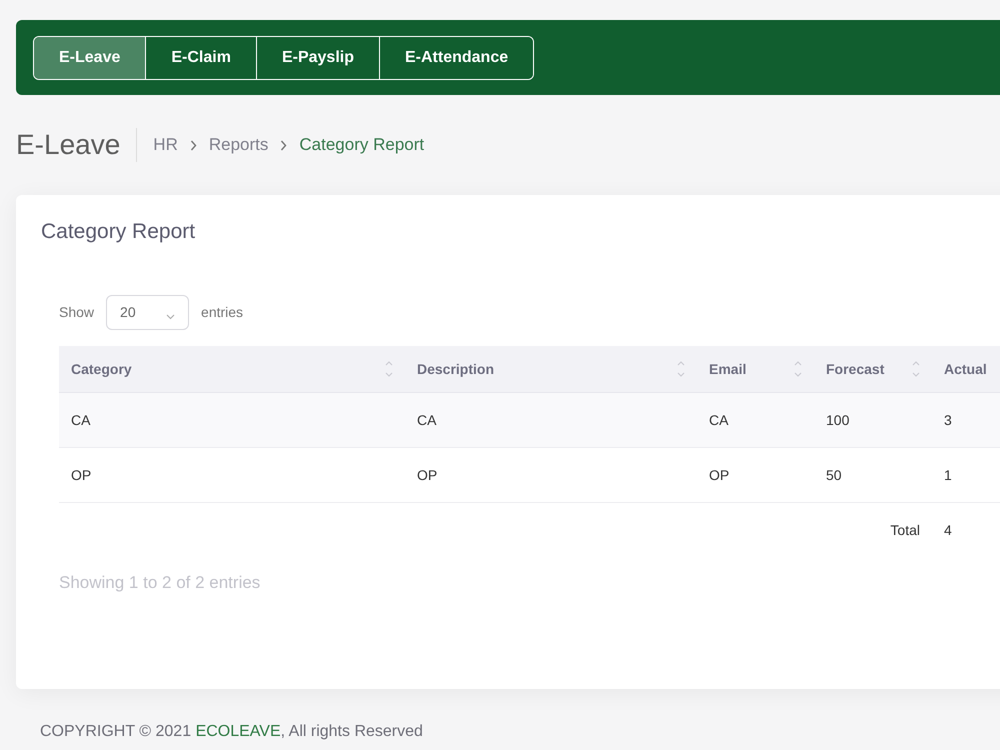  What do you see at coordinates (948, 420) in the screenshot?
I see `table-cell-text: 3` at bounding box center [948, 420].